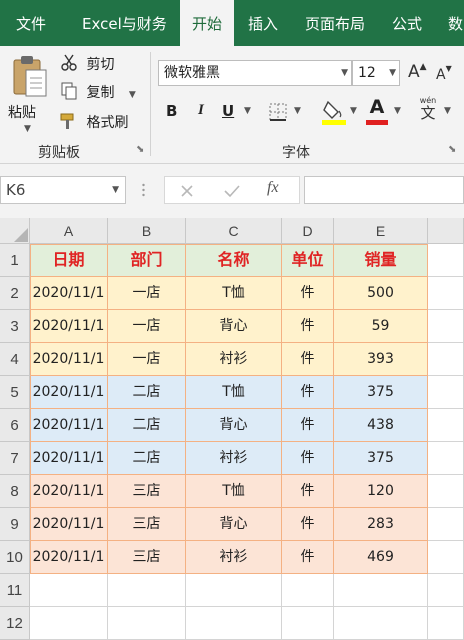 The width and height of the screenshot is (464, 640). I want to click on header-cell-sales: 销量, so click(381, 260).